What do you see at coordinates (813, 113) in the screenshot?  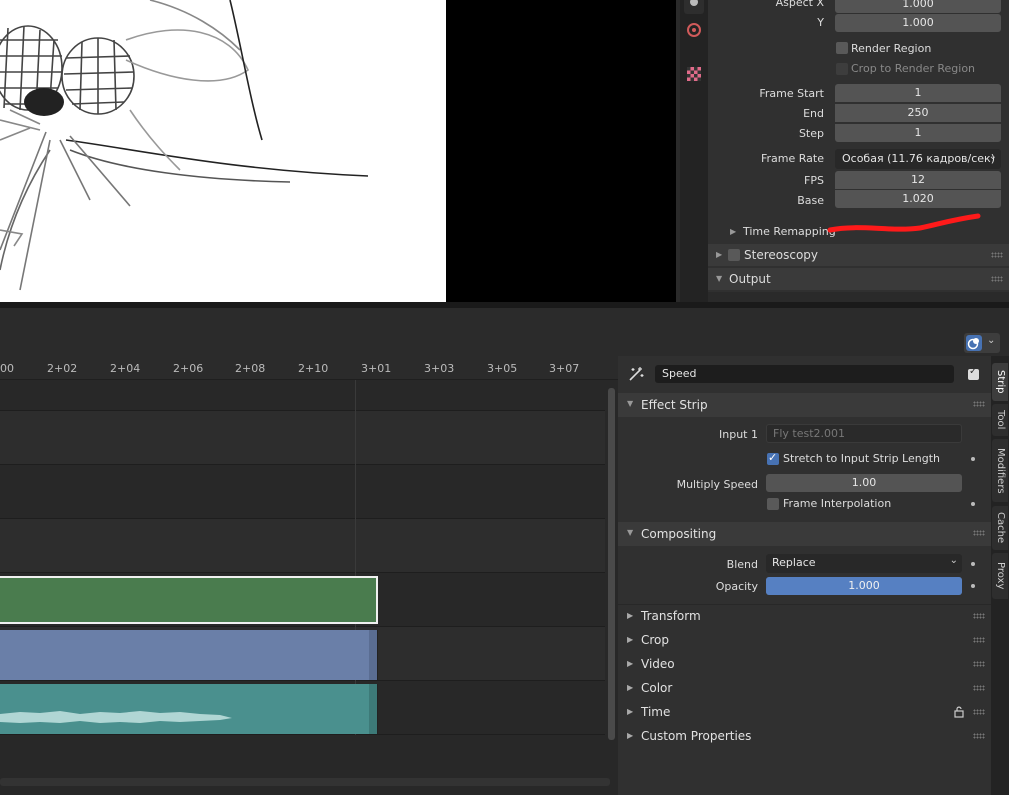 I see `end-label: End` at bounding box center [813, 113].